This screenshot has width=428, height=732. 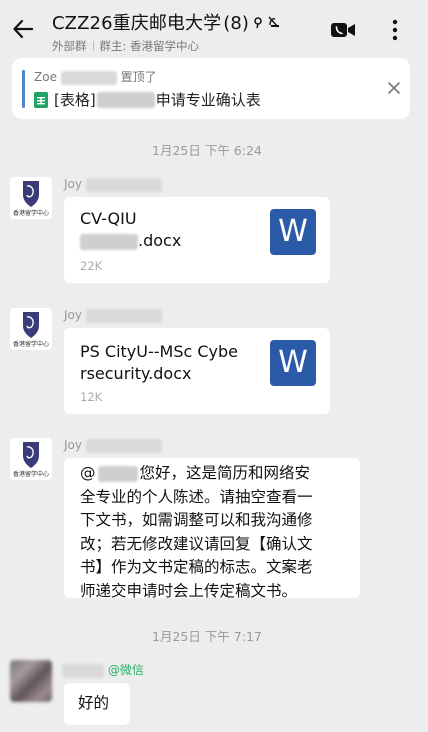 I want to click on close-icon, so click(x=394, y=88).